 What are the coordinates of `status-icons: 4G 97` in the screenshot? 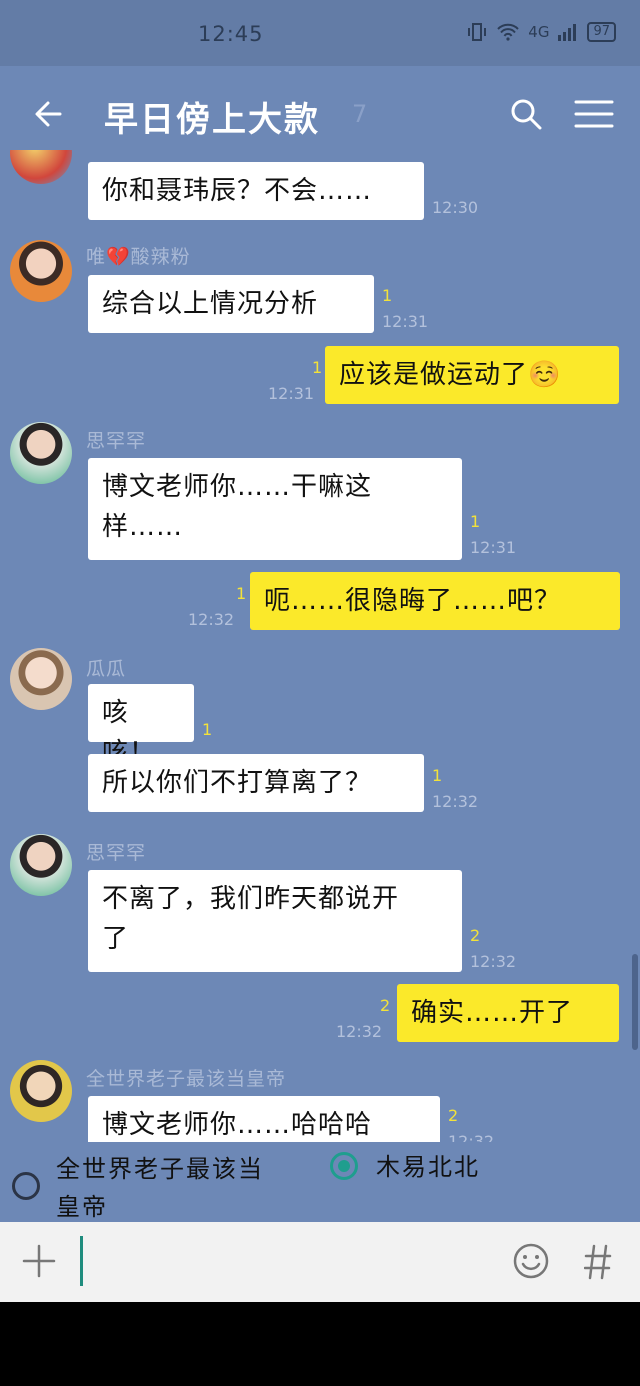 It's located at (541, 32).